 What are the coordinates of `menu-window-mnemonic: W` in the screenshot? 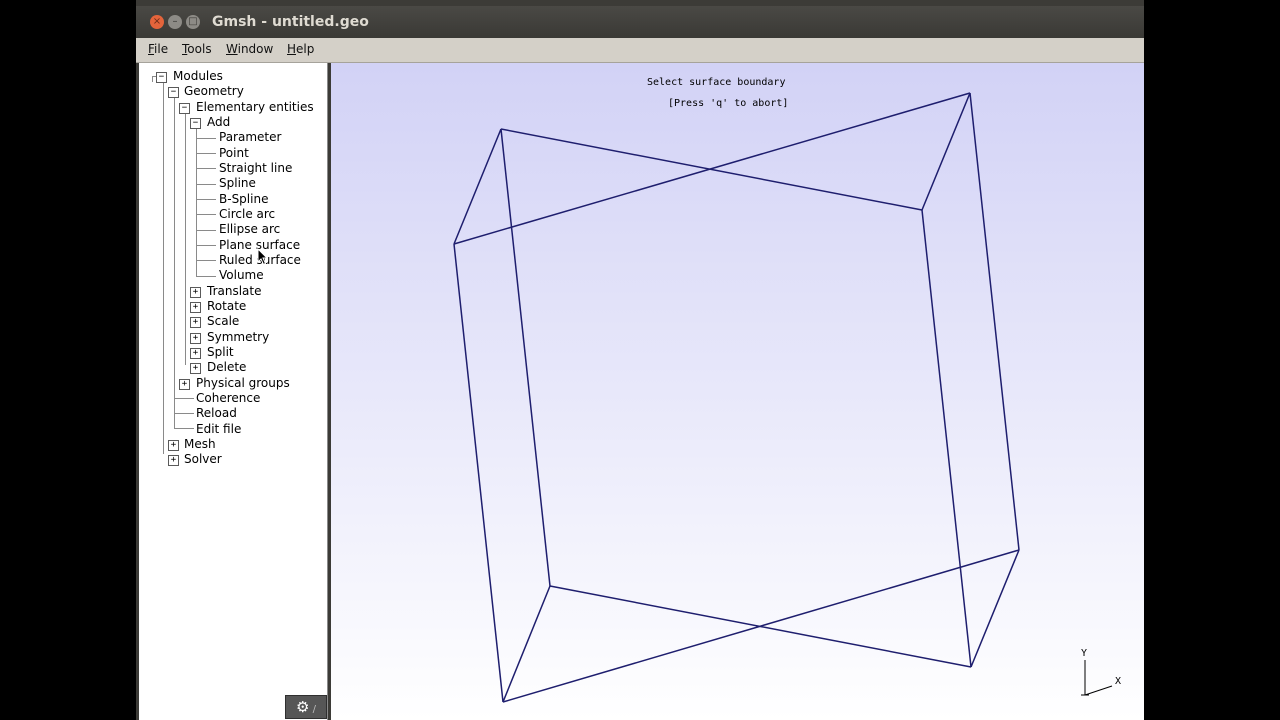 It's located at (232, 49).